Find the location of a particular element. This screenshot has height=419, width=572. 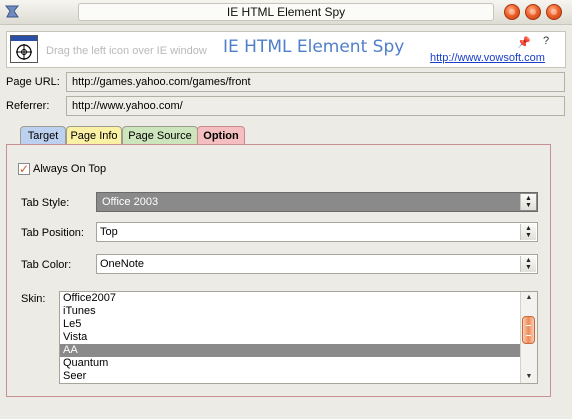

list-item: Le5 is located at coordinates (290, 324).